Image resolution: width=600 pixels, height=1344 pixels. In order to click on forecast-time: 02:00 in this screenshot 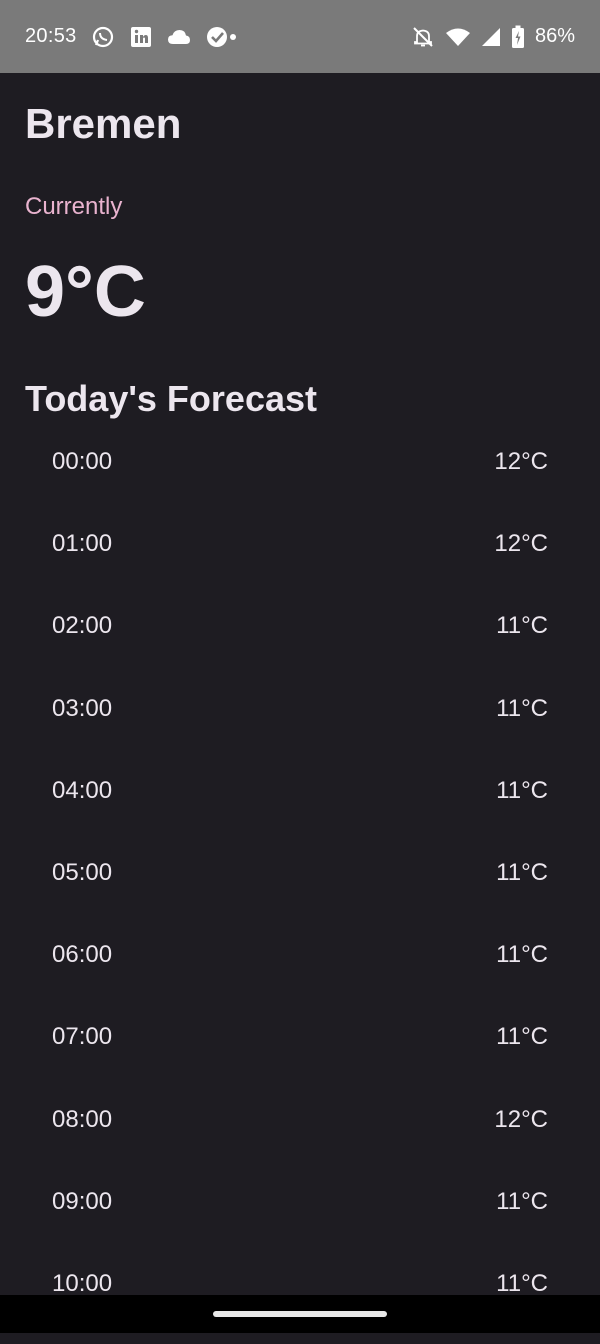, I will do `click(82, 626)`.